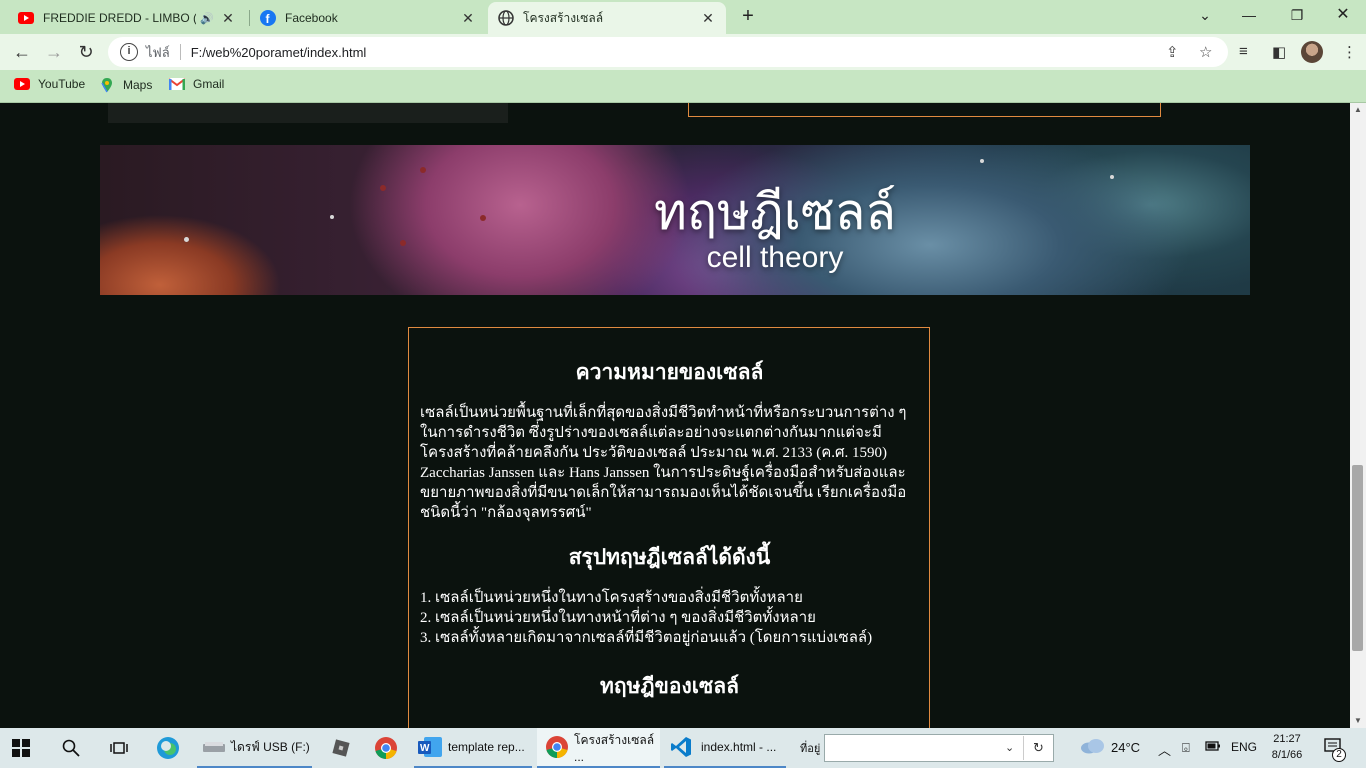 This screenshot has width=1366, height=768. I want to click on usb-drive-icon, so click(214, 747).